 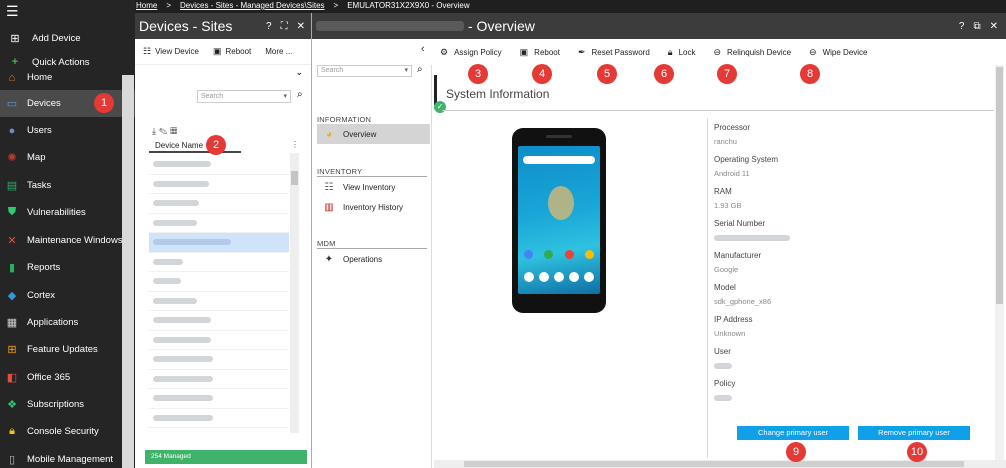 I want to click on expand-icon: ⛶, so click(x=284, y=26).